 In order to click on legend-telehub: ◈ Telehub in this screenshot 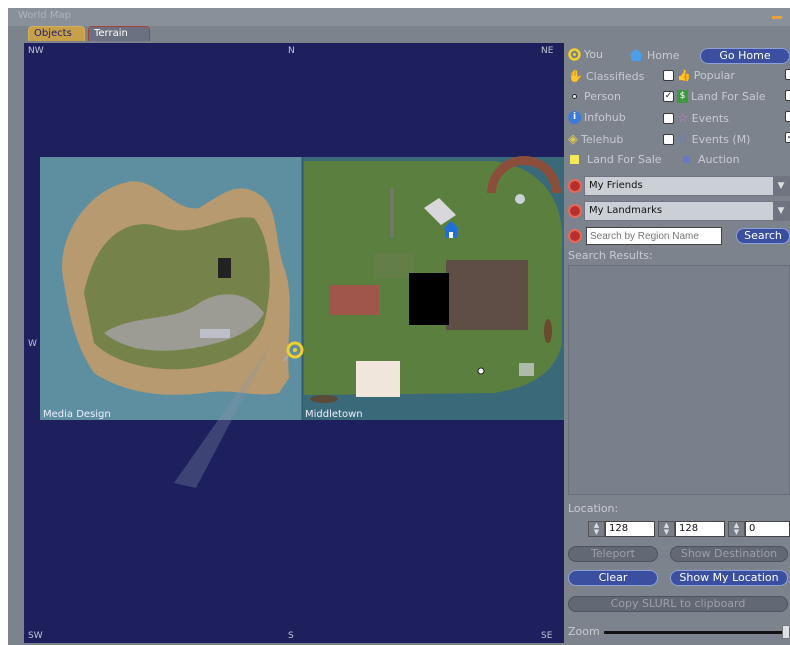, I will do `click(595, 139)`.